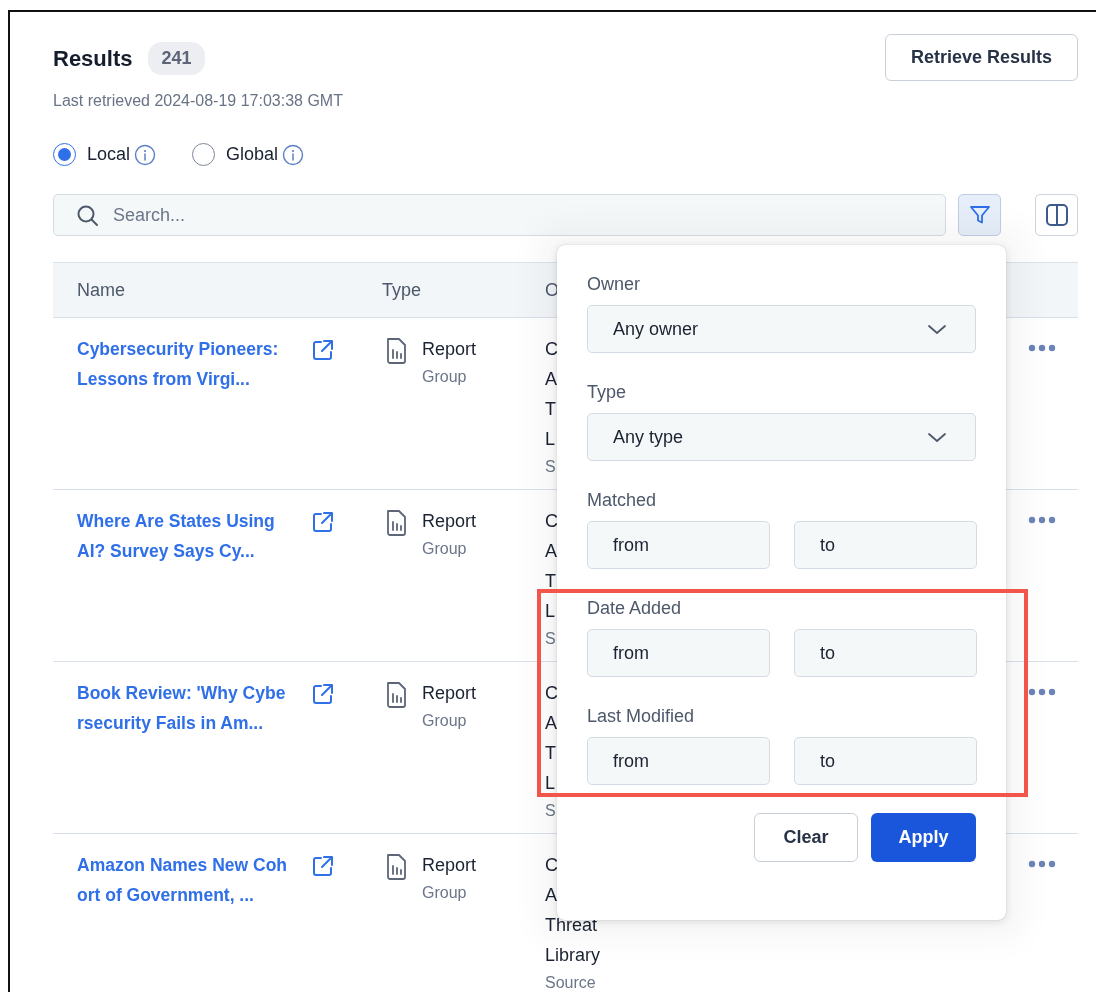 The height and width of the screenshot is (992, 1096). What do you see at coordinates (641, 716) in the screenshot?
I see `field-label: Last Modified` at bounding box center [641, 716].